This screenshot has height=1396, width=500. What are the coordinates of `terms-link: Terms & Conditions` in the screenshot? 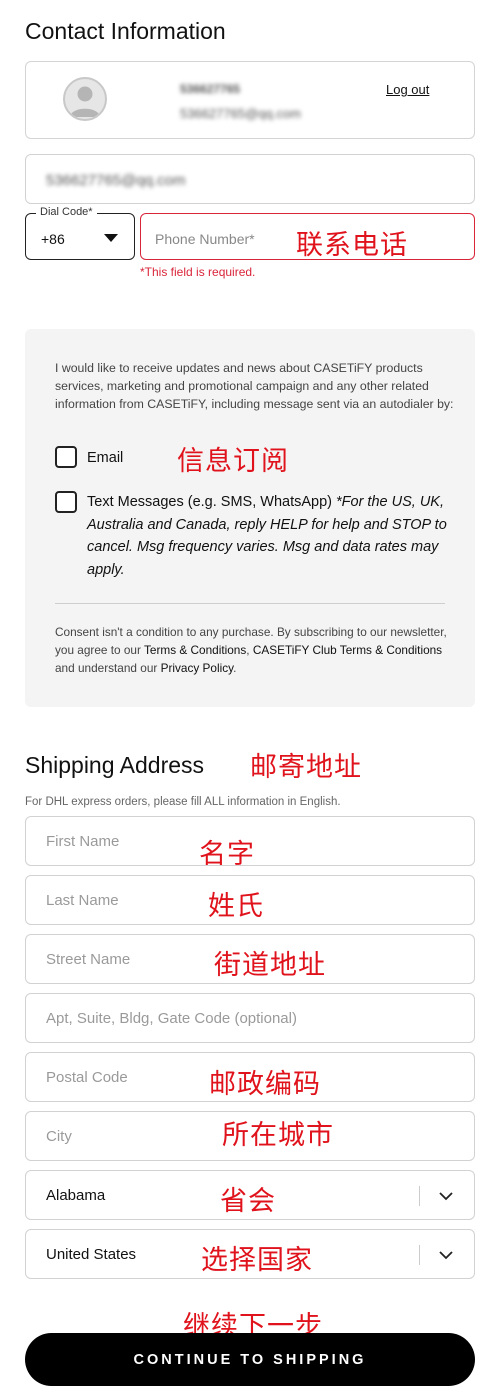 It's located at (195, 650).